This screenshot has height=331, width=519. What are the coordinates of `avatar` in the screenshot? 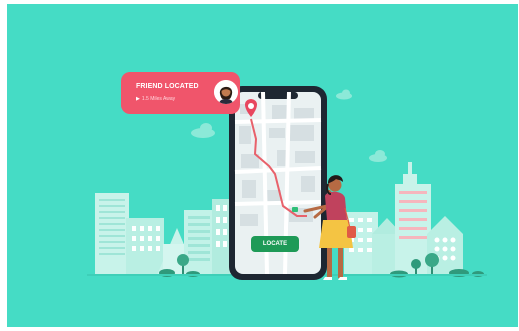 It's located at (226, 92).